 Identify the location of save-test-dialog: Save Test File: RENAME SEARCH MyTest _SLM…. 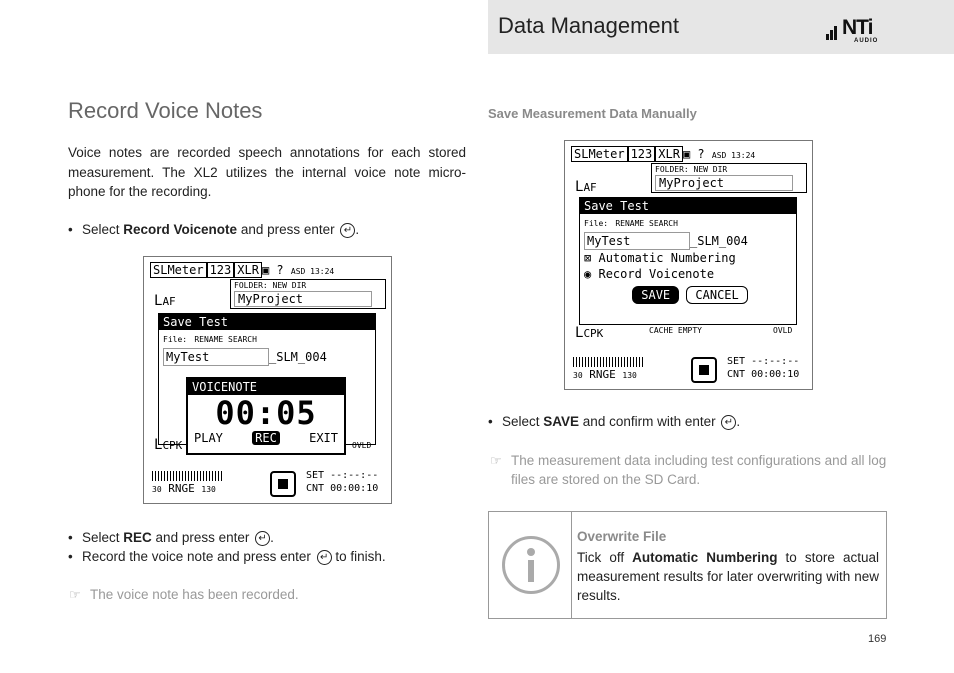
(688, 261).